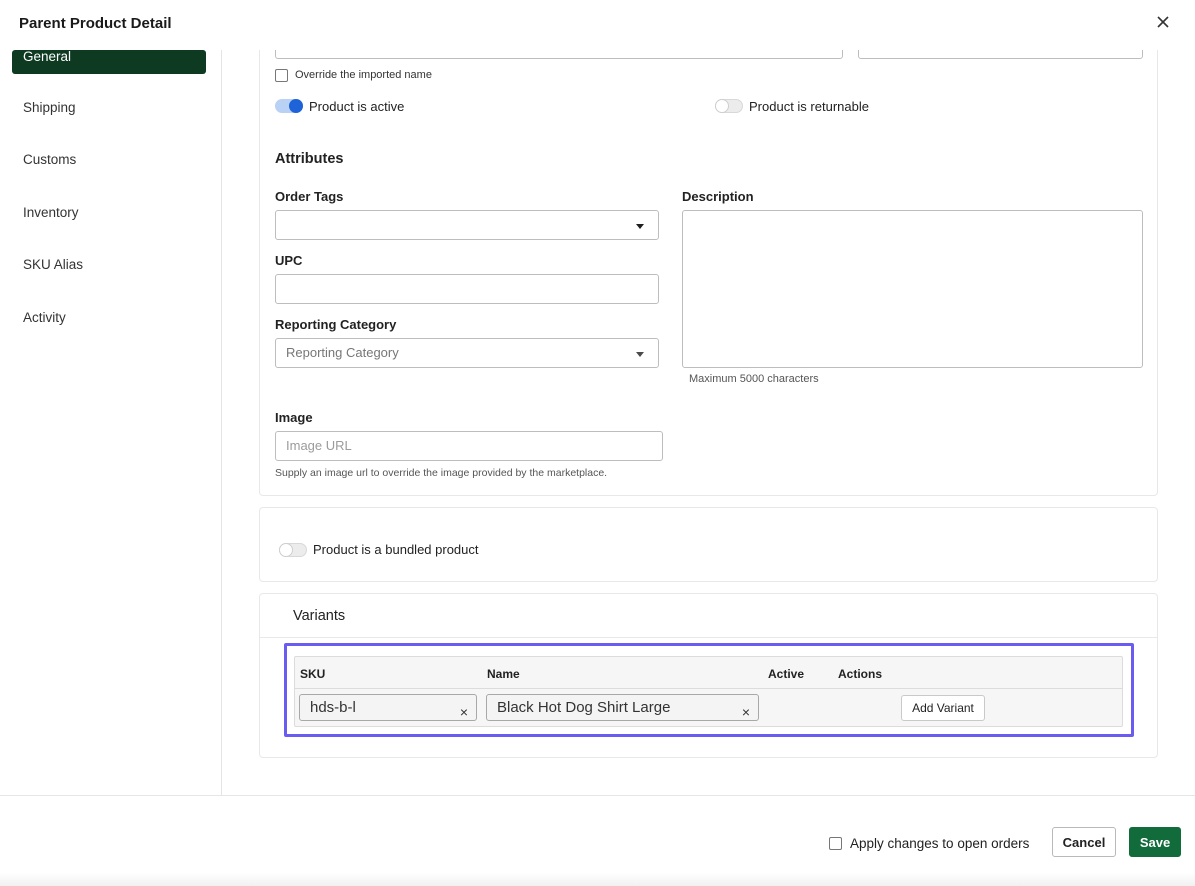  I want to click on sidebar-item-shipping: Shipping, so click(109, 108).